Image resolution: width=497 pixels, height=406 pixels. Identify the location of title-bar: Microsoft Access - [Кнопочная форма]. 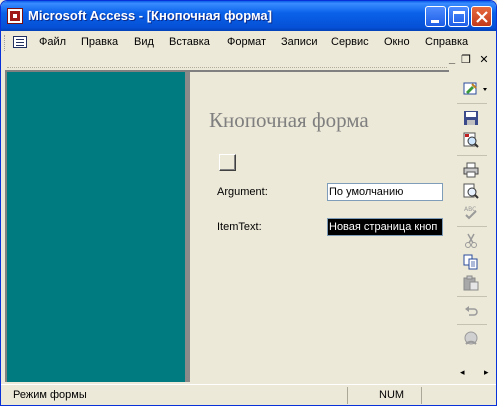
(248, 16).